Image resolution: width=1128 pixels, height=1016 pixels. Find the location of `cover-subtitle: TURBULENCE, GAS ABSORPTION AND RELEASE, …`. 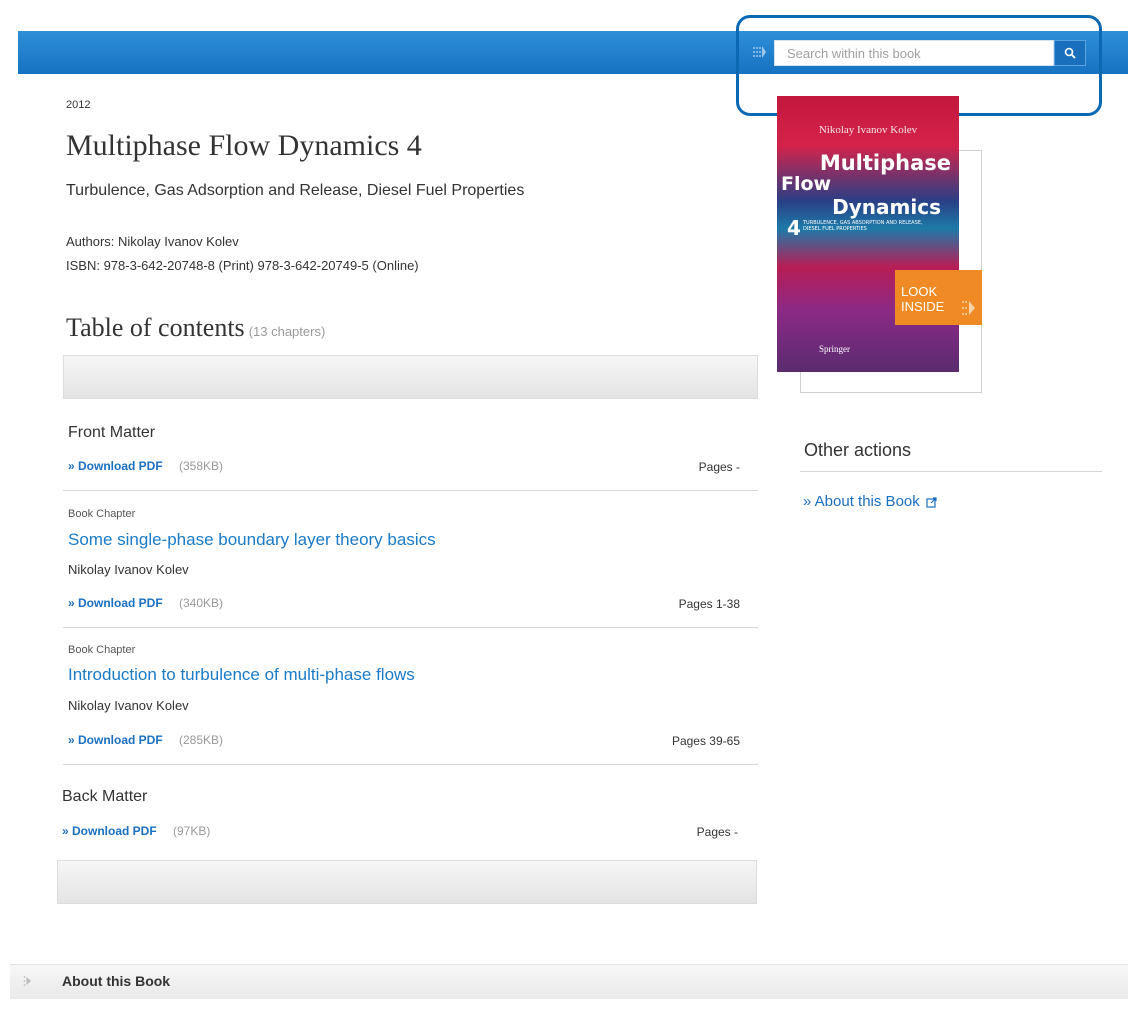

cover-subtitle: TURBULENCE, GAS ABSORPTION AND RELEASE, … is located at coordinates (863, 226).